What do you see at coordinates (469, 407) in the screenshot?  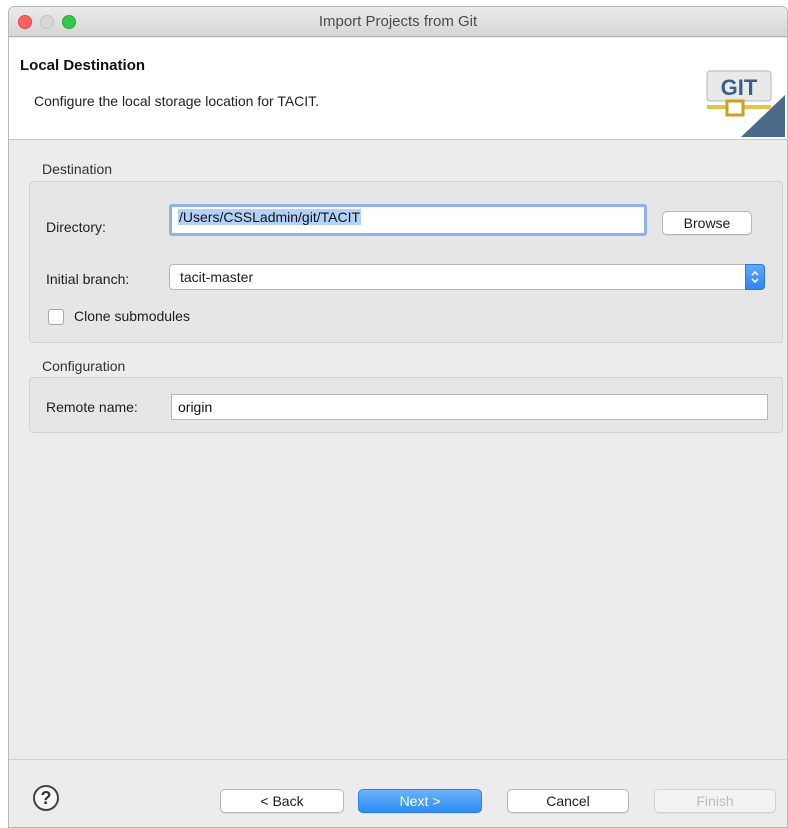 I see `remote-name-input: origin` at bounding box center [469, 407].